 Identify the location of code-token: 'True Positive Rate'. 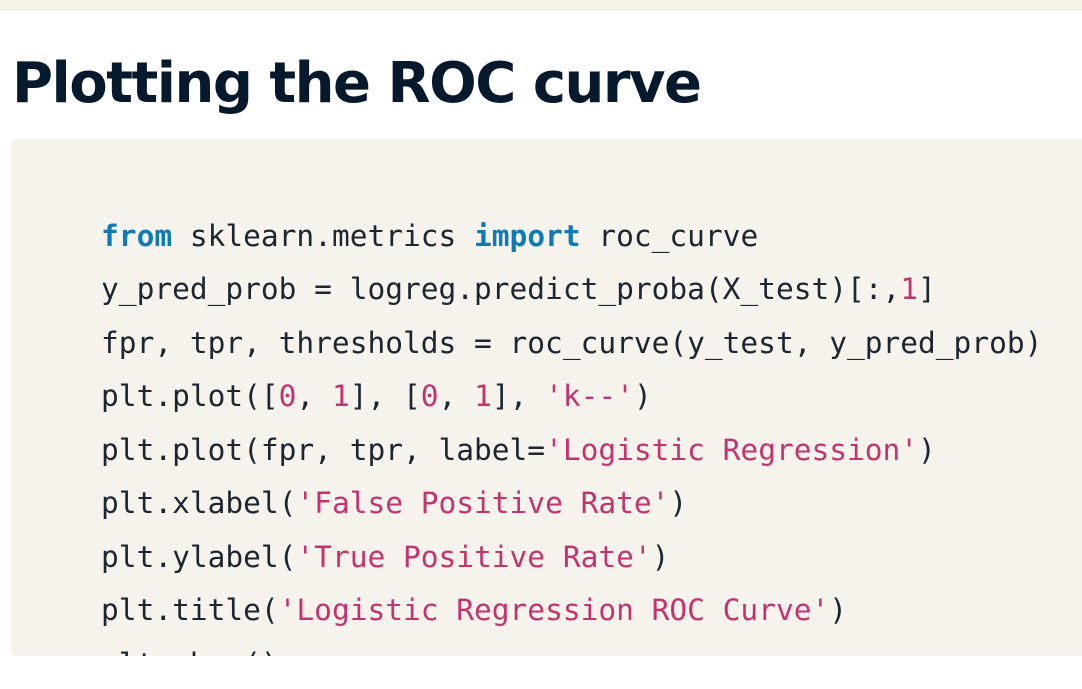
(474, 556).